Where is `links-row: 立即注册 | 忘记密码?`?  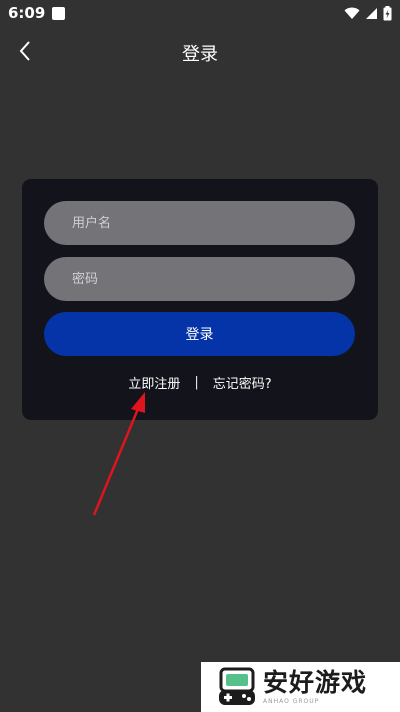
links-row: 立即注册 | 忘记密码? is located at coordinates (200, 382).